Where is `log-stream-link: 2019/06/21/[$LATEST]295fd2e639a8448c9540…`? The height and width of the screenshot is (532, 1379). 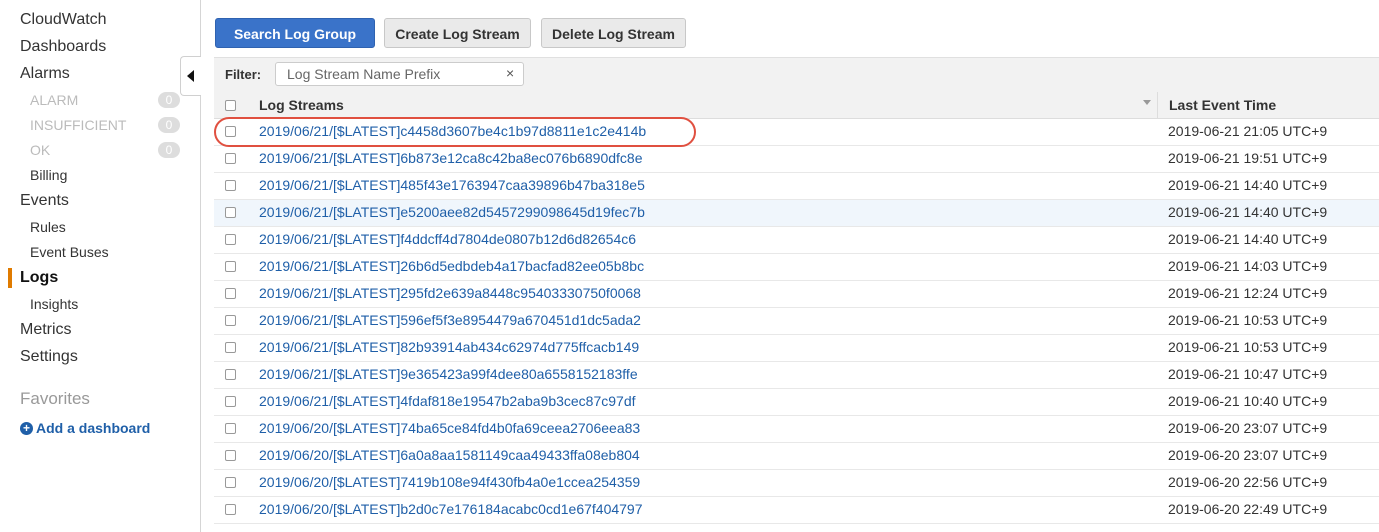
log-stream-link: 2019/06/21/[$LATEST]295fd2e639a8448c9540… is located at coordinates (450, 293).